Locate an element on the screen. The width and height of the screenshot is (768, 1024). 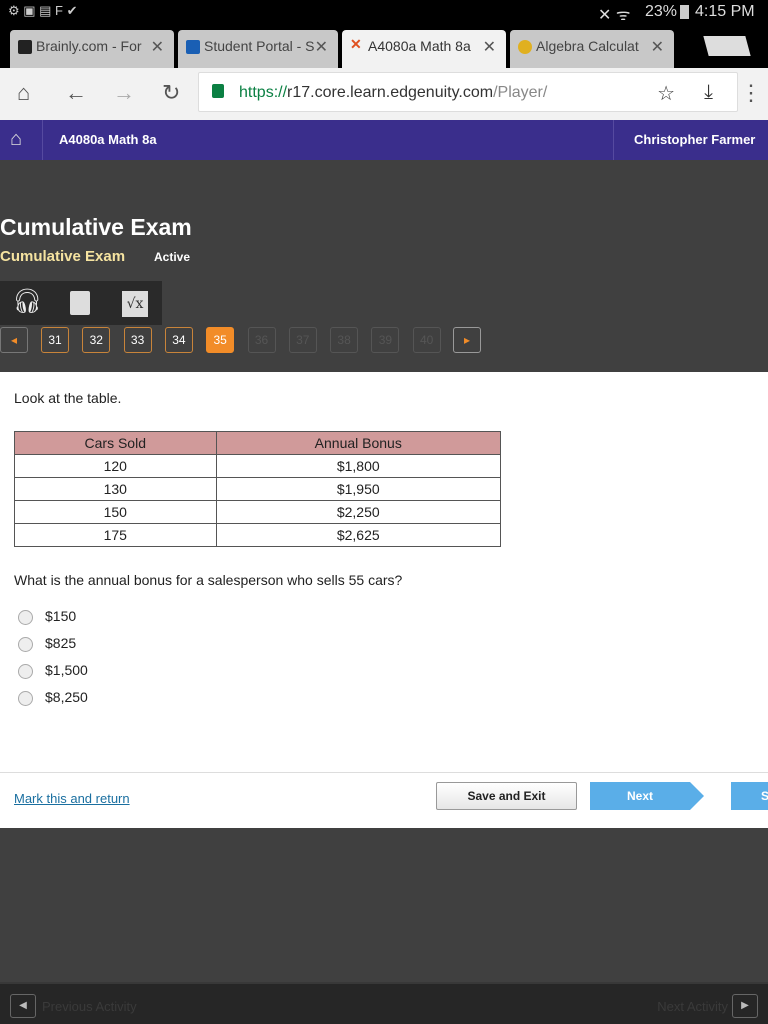
next-arrow is located at coordinates (697, 796).